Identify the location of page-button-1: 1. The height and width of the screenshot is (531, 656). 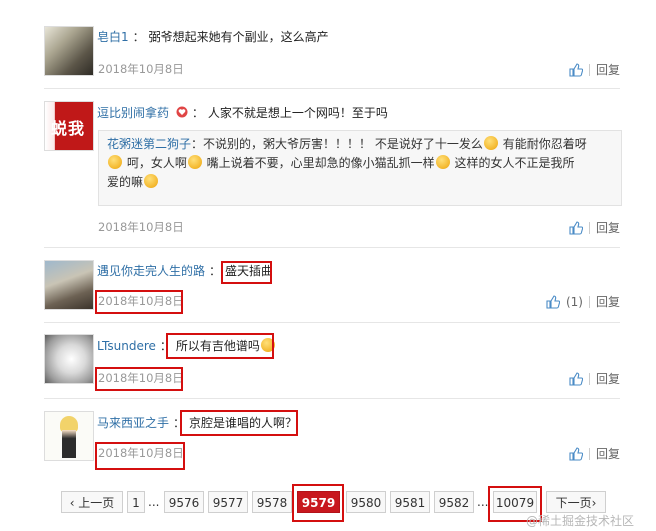
(136, 502).